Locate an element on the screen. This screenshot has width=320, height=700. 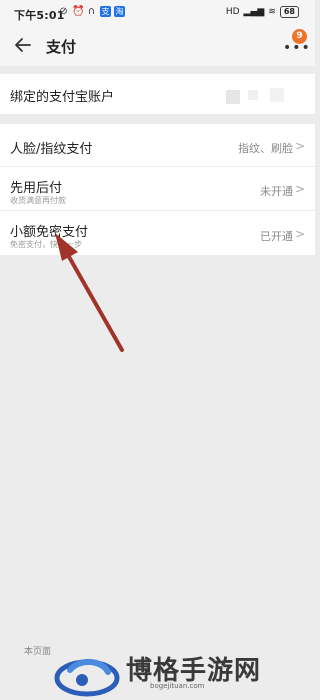
more-dots-icon: ••• is located at coordinates (297, 48).